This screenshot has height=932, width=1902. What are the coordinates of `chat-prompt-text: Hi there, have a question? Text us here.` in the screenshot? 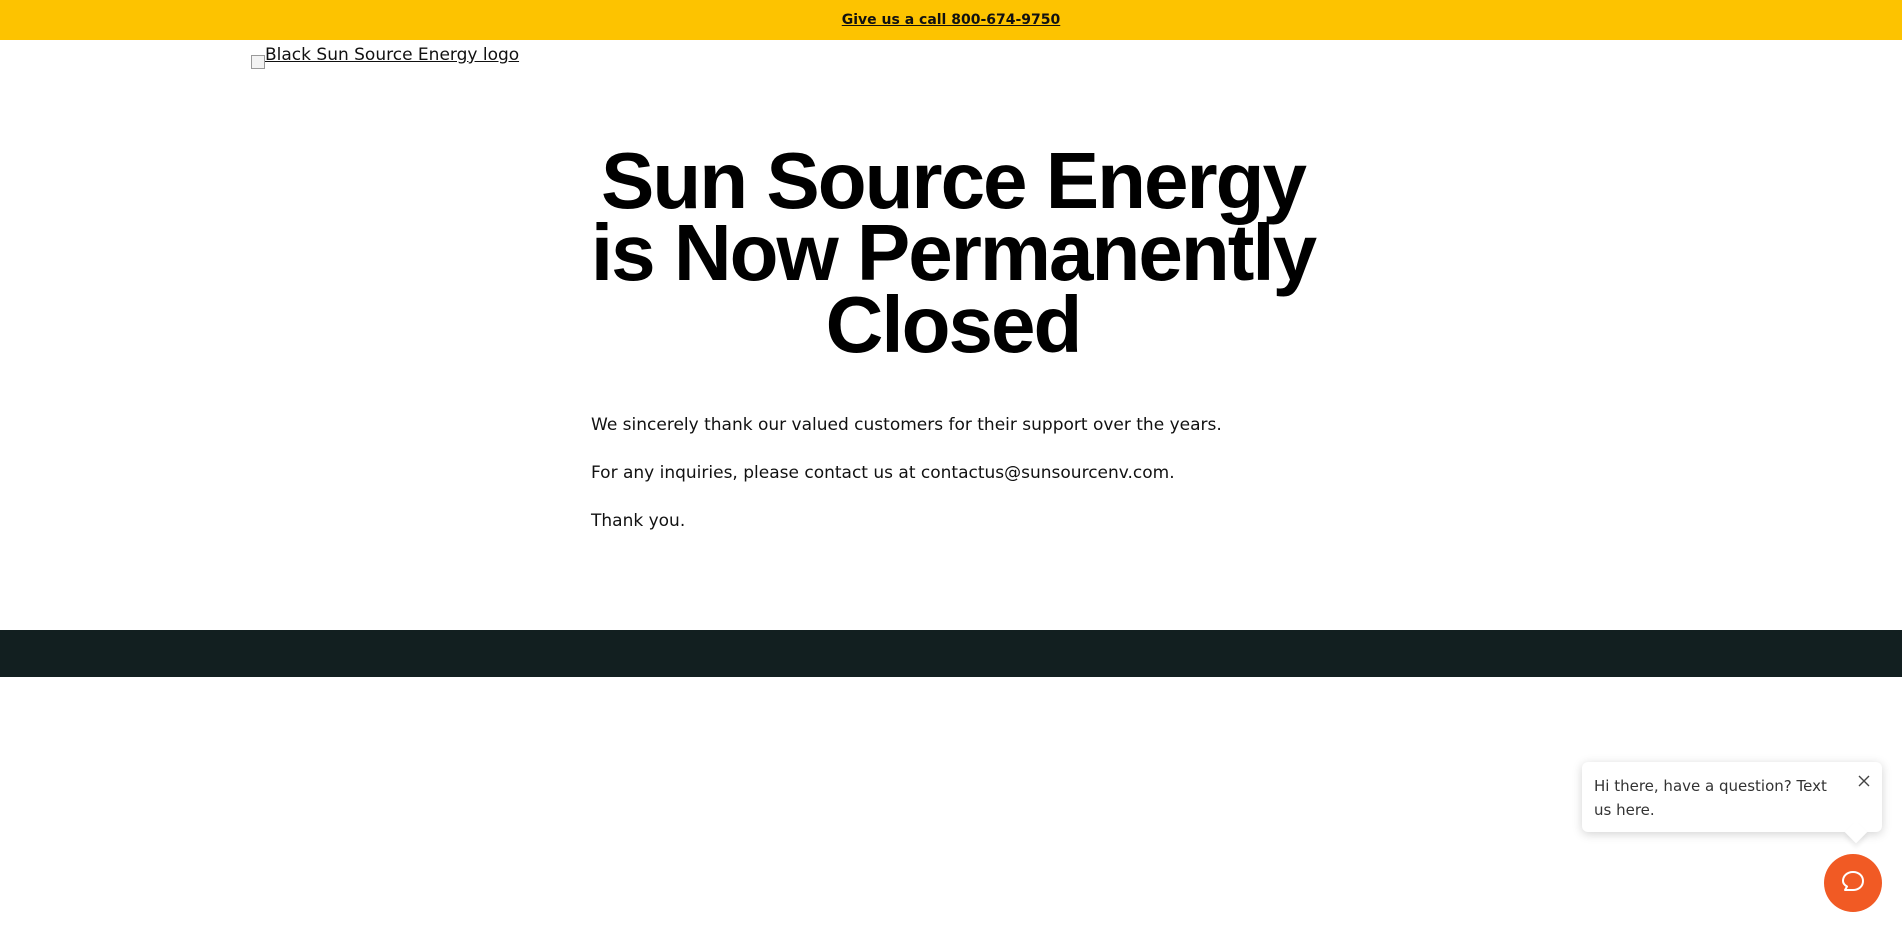 It's located at (1710, 798).